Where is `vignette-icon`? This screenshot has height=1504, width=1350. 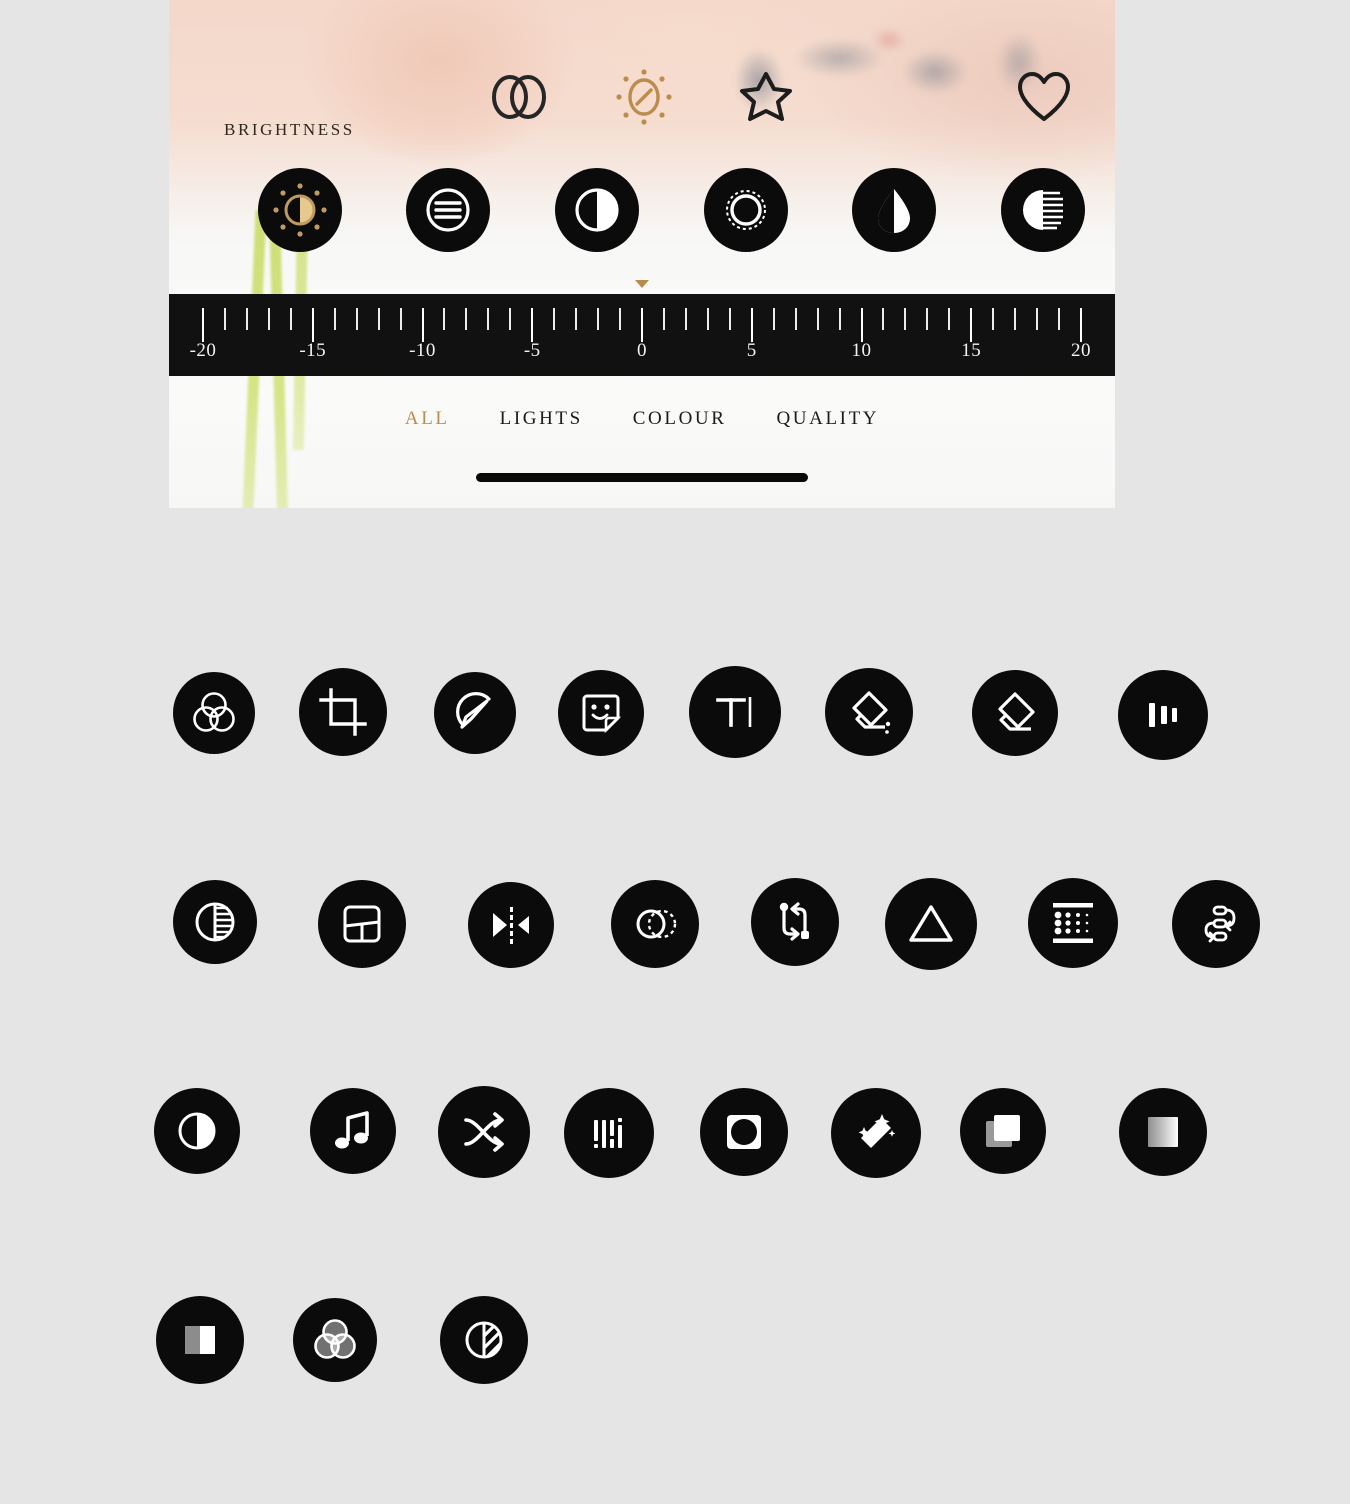 vignette-icon is located at coordinates (746, 210).